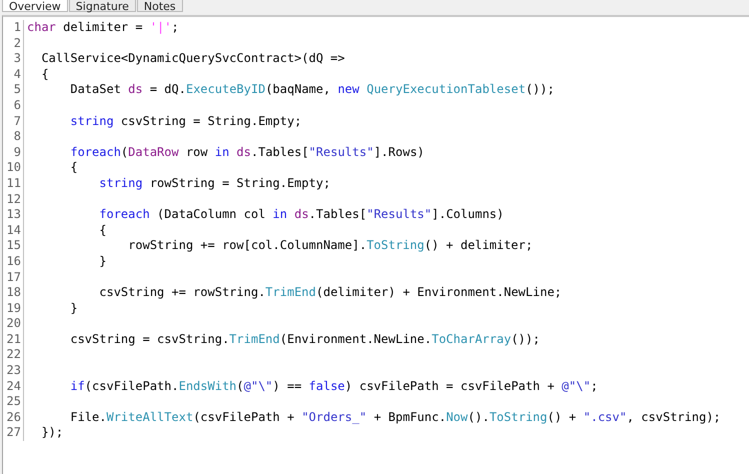 The width and height of the screenshot is (749, 474). I want to click on line-number: 1, so click(13, 28).